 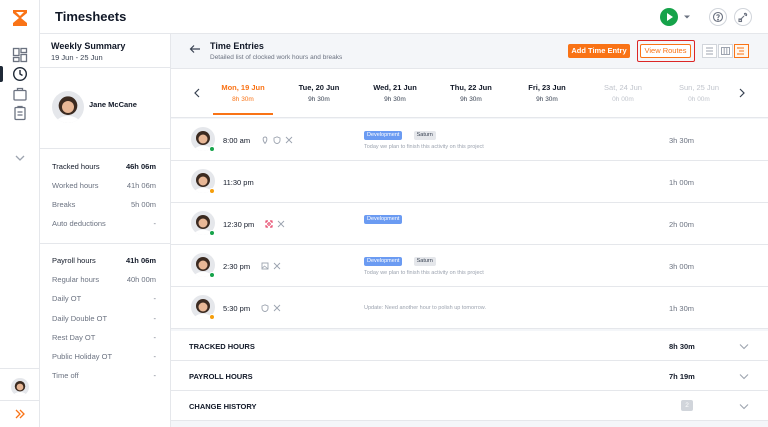 What do you see at coordinates (195, 49) in the screenshot?
I see `back-arrow-icon` at bounding box center [195, 49].